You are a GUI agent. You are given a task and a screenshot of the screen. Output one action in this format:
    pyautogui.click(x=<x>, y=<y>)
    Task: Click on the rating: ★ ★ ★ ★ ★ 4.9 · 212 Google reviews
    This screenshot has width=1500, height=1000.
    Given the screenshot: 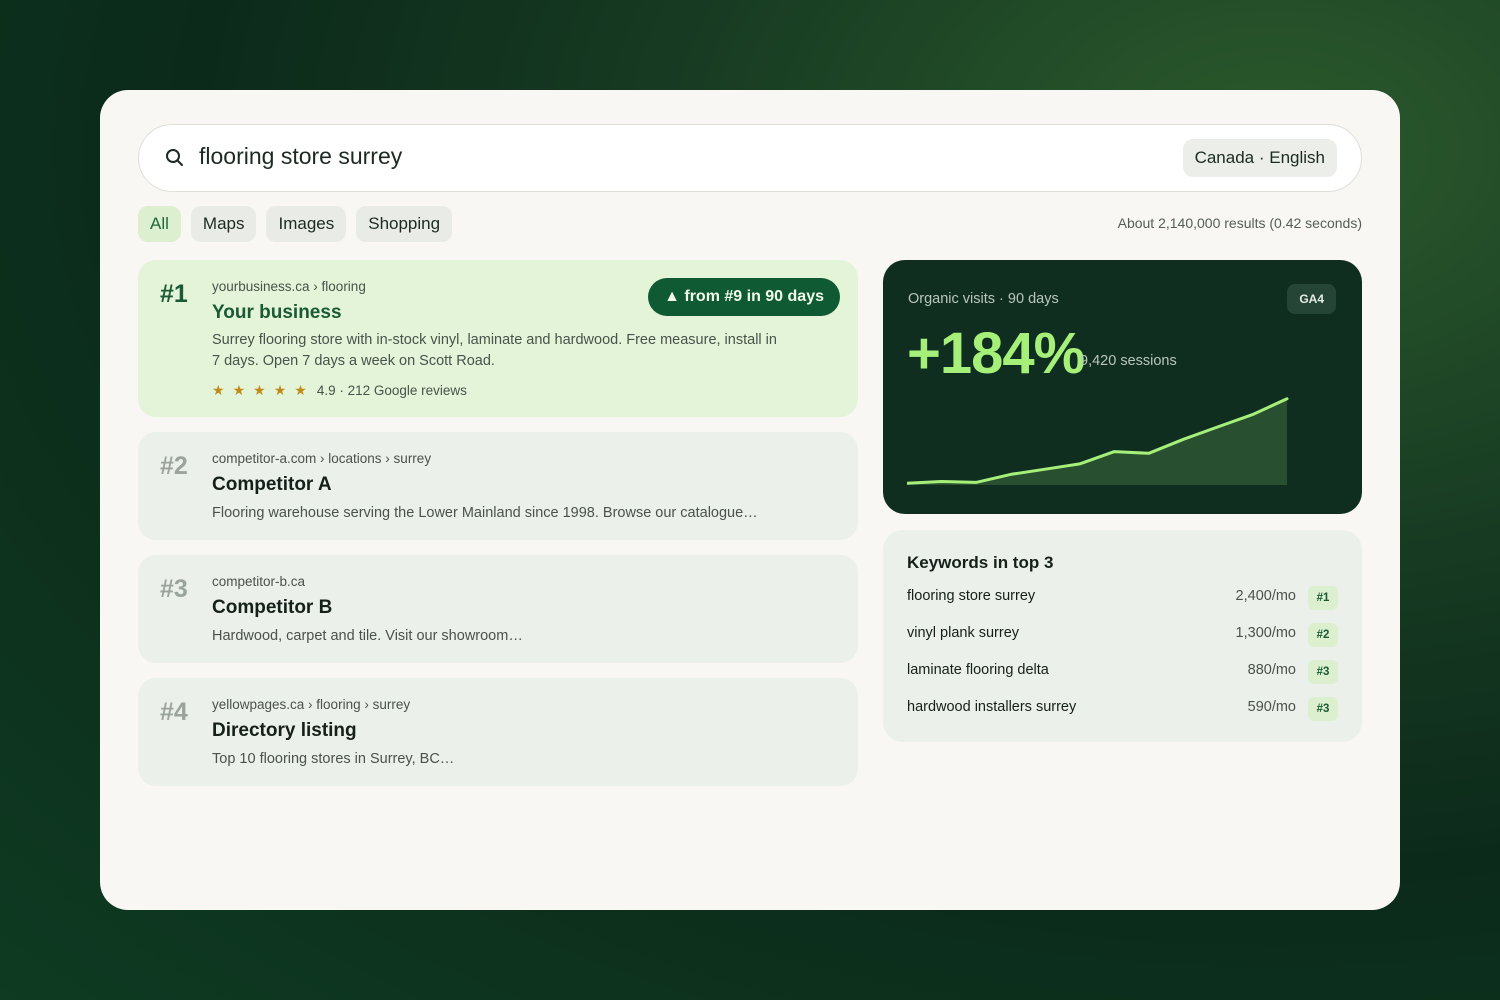 What is the action you would take?
    pyautogui.click(x=339, y=390)
    